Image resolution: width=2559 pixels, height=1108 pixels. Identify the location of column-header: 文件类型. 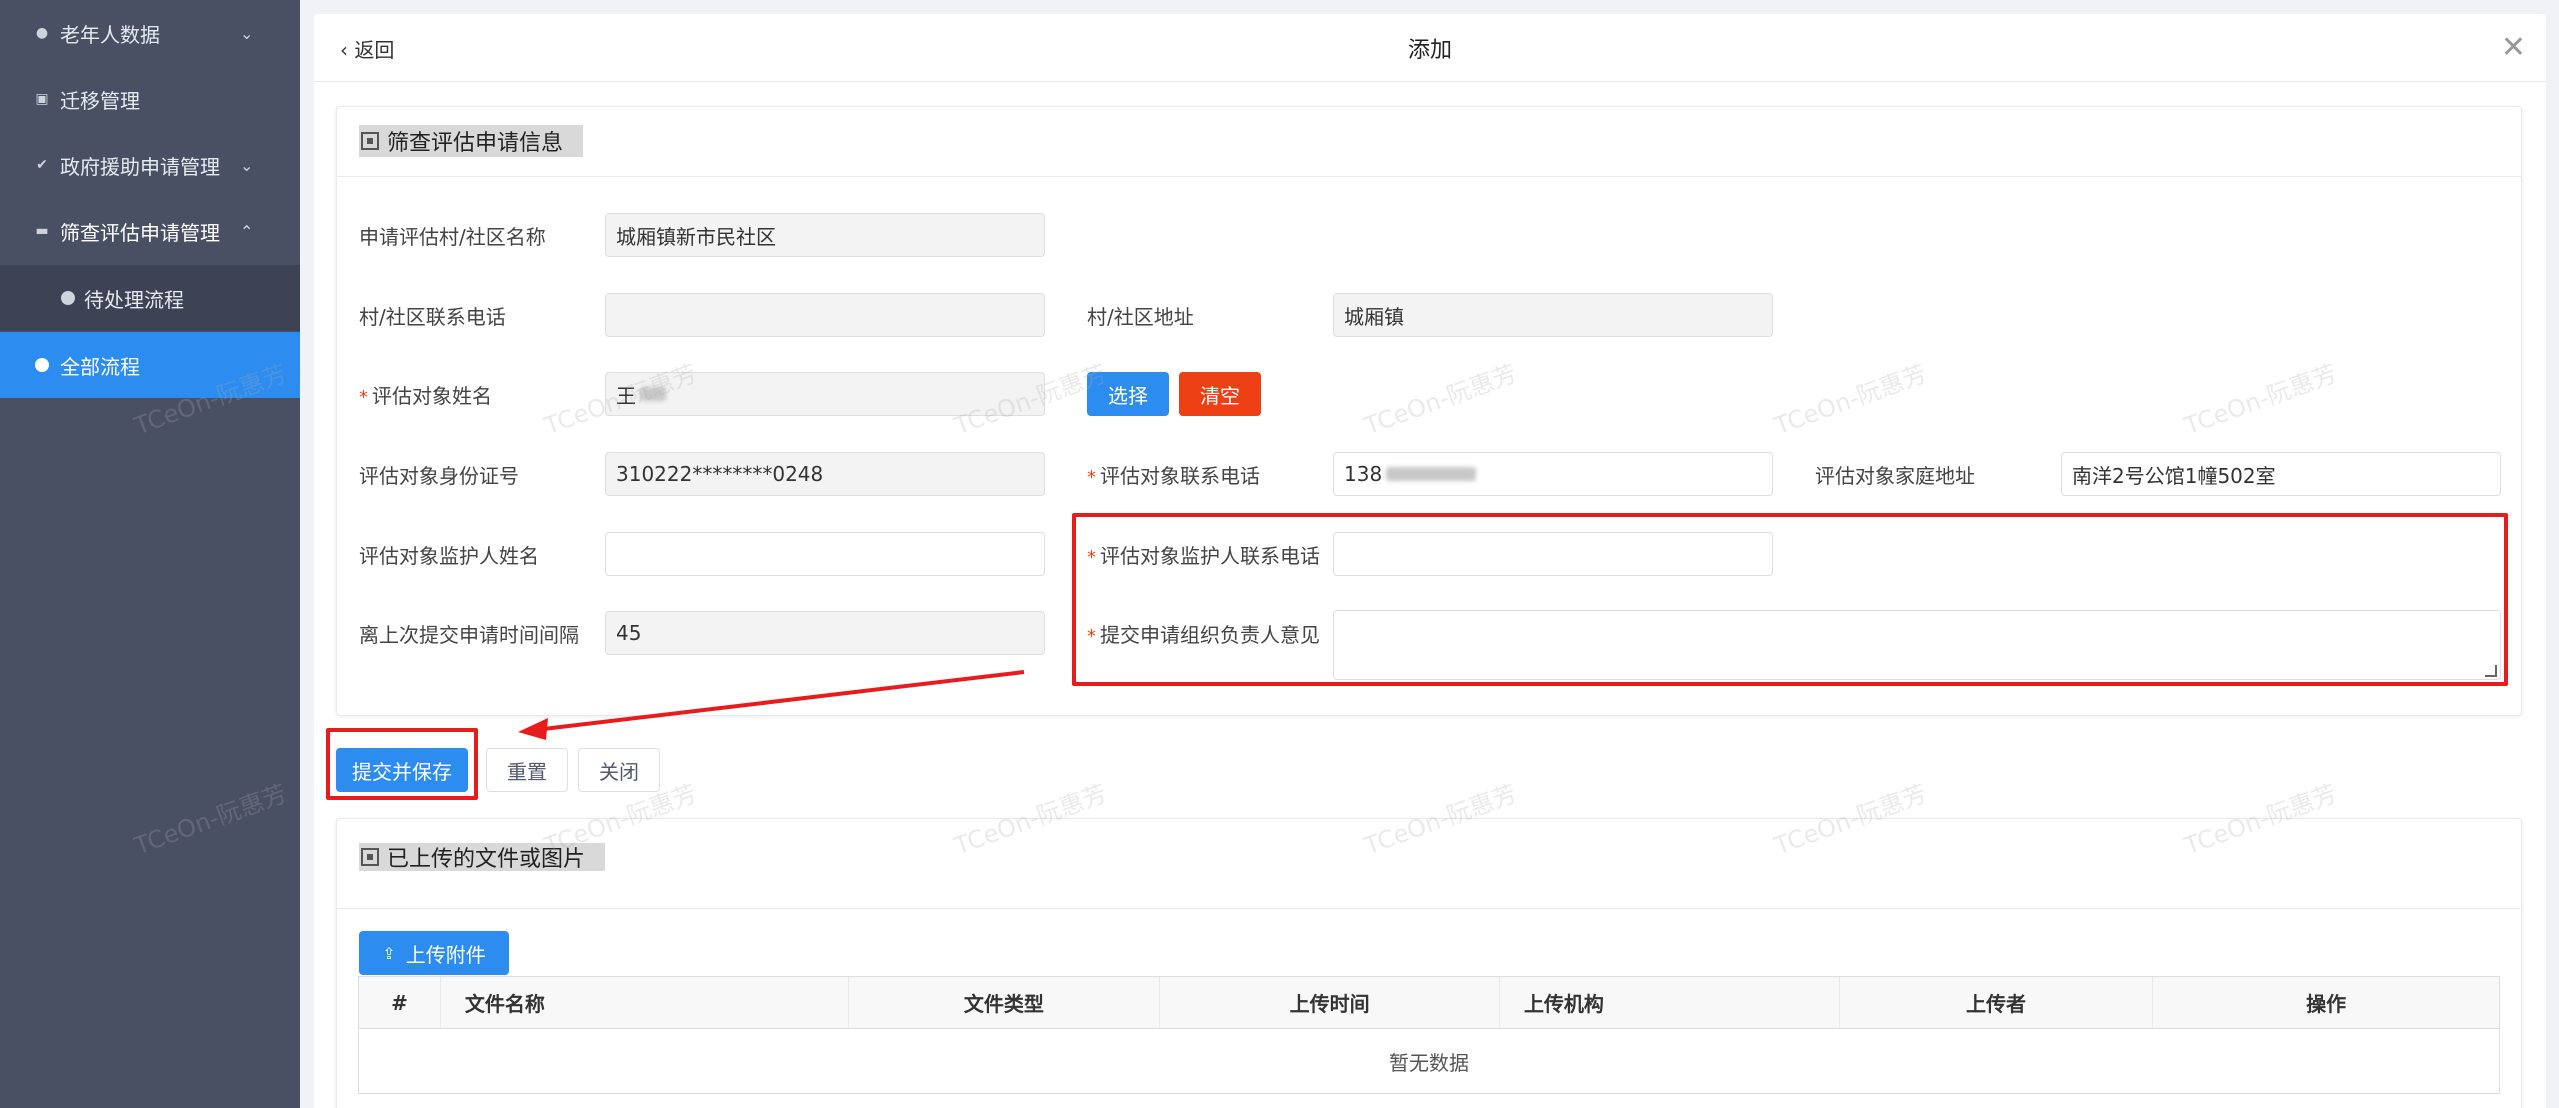
(1005, 1002).